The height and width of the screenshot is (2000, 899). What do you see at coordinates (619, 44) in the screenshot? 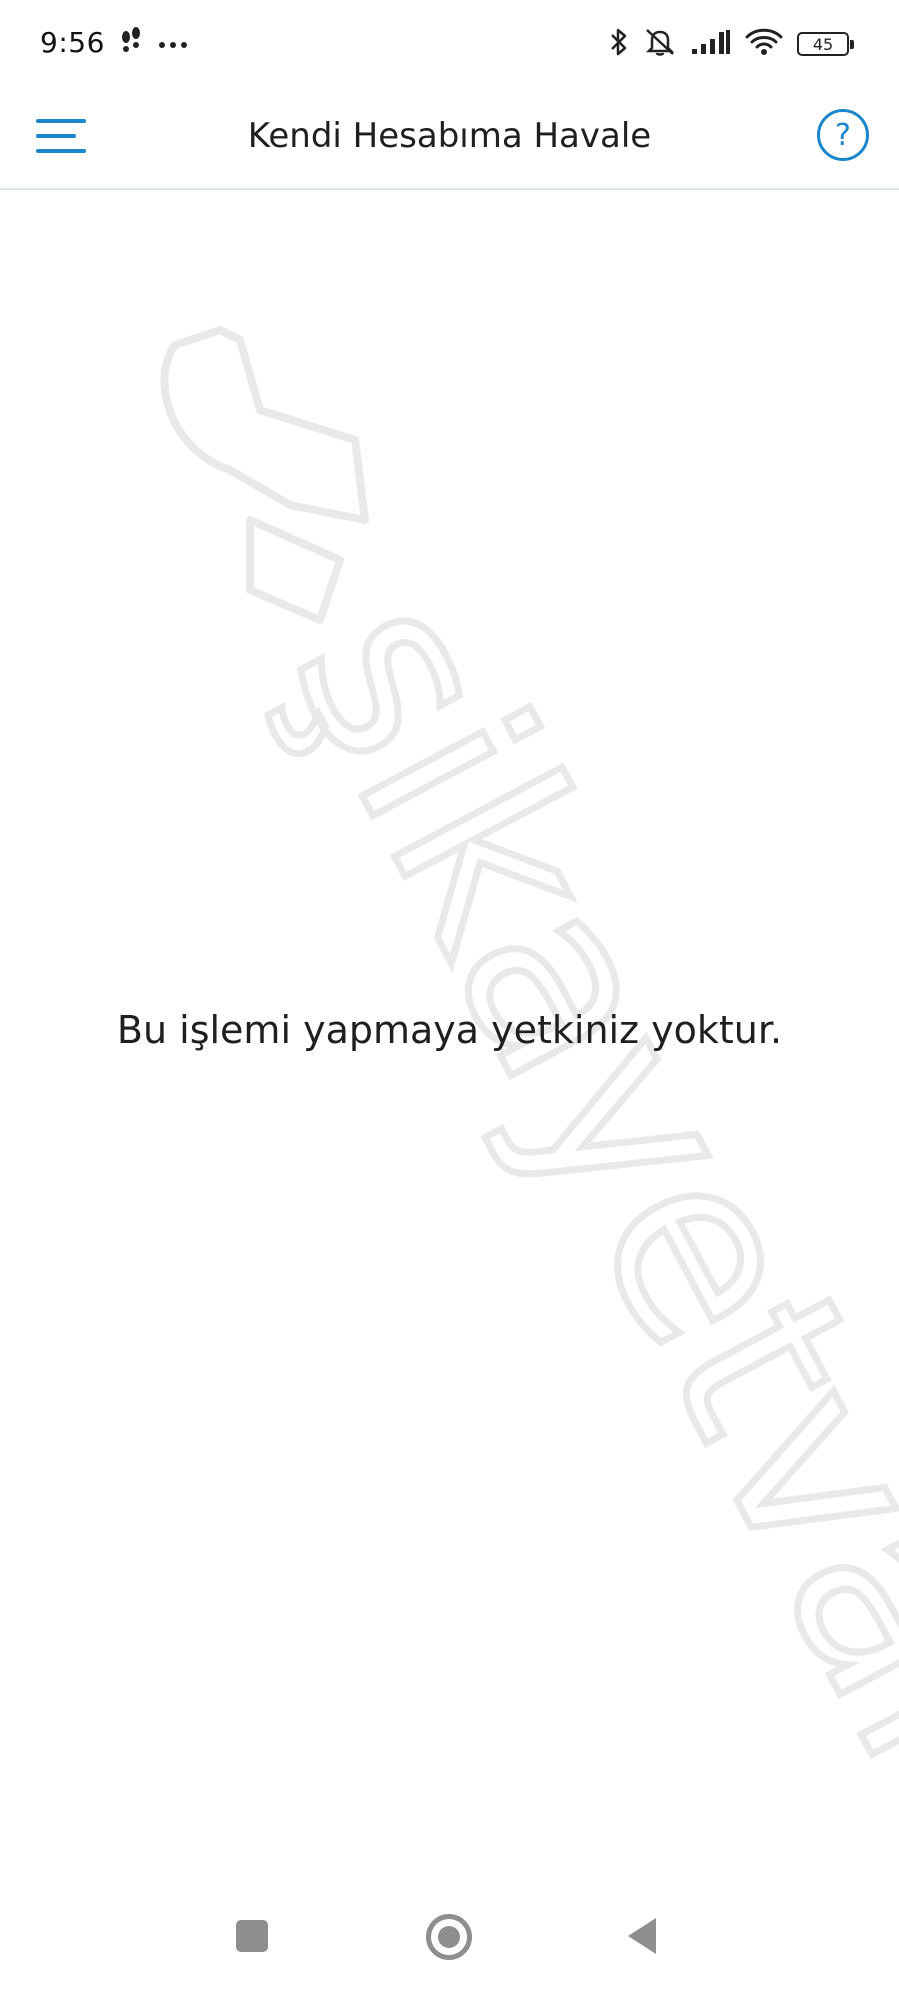
I see `bluetooth-icon` at bounding box center [619, 44].